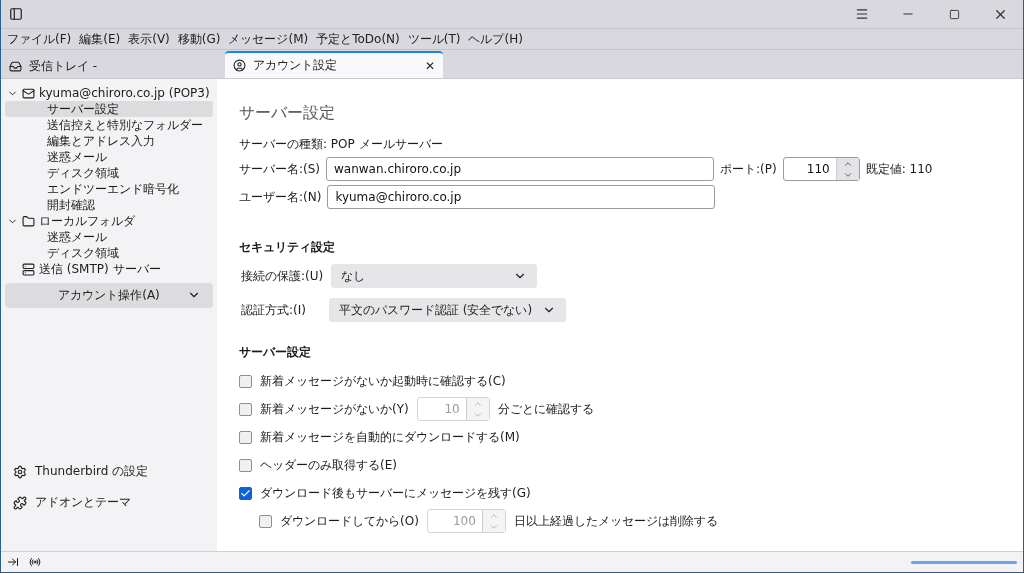 The width and height of the screenshot is (1024, 573). What do you see at coordinates (100, 39) in the screenshot?
I see `menu-item: 編集(E)` at bounding box center [100, 39].